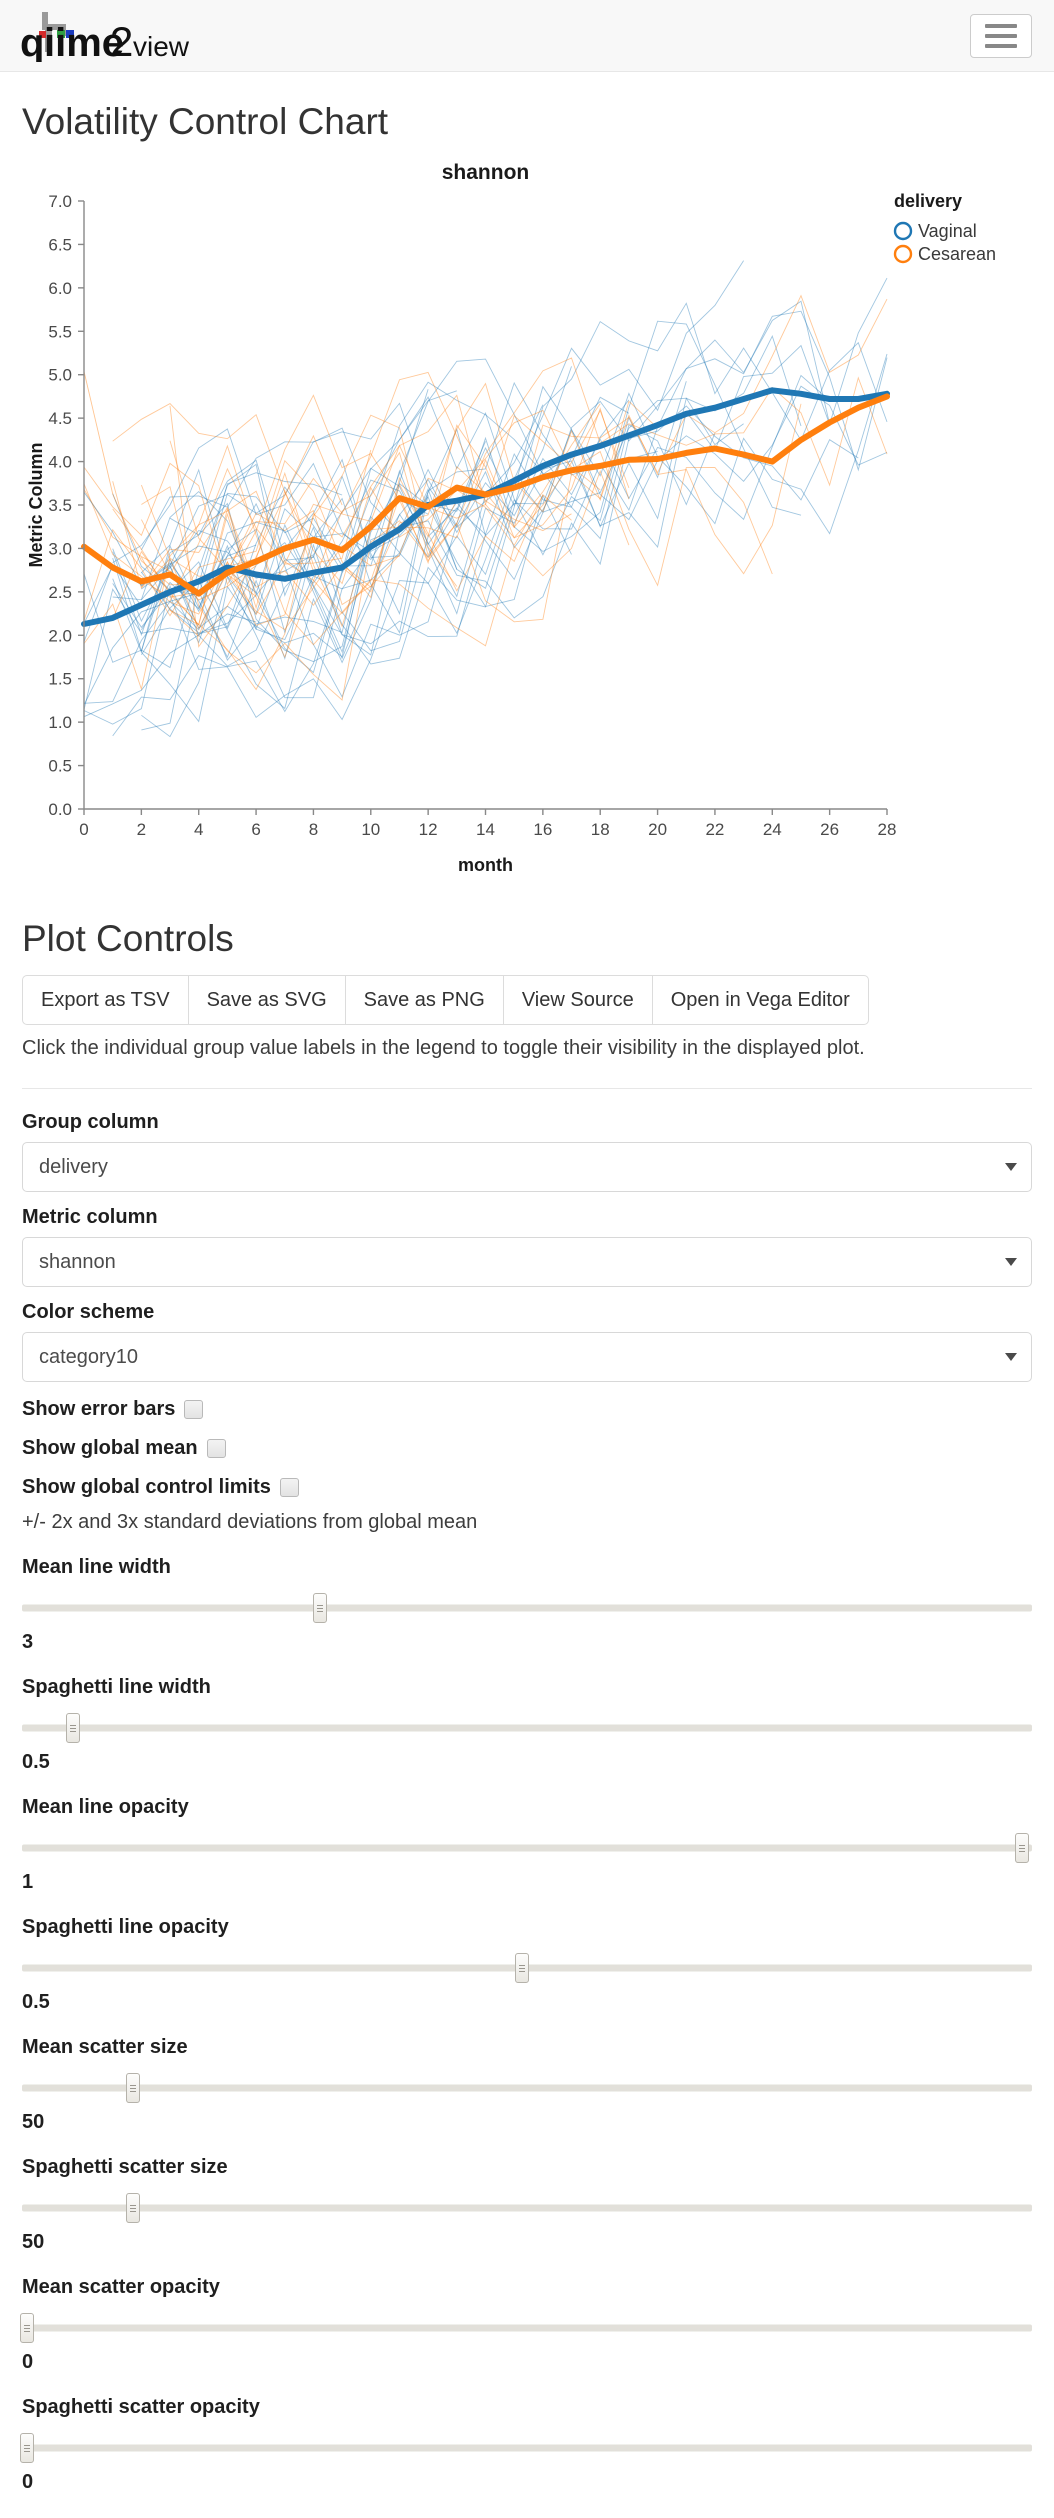  I want to click on show-global-mean-checkbox, so click(216, 1449).